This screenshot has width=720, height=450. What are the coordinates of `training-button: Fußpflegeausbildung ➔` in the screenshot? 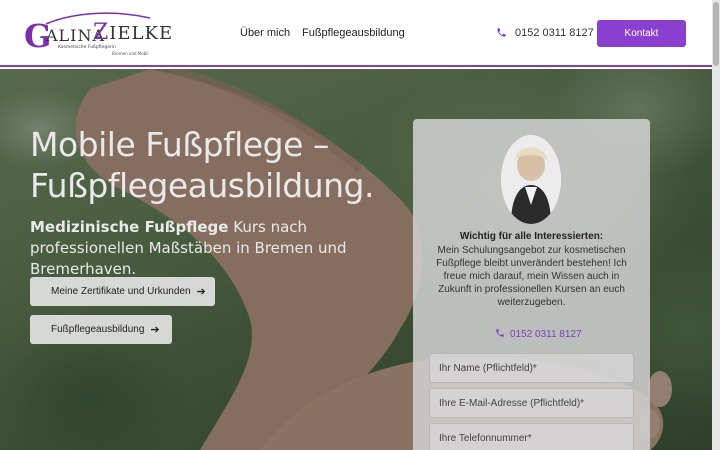 It's located at (101, 329).